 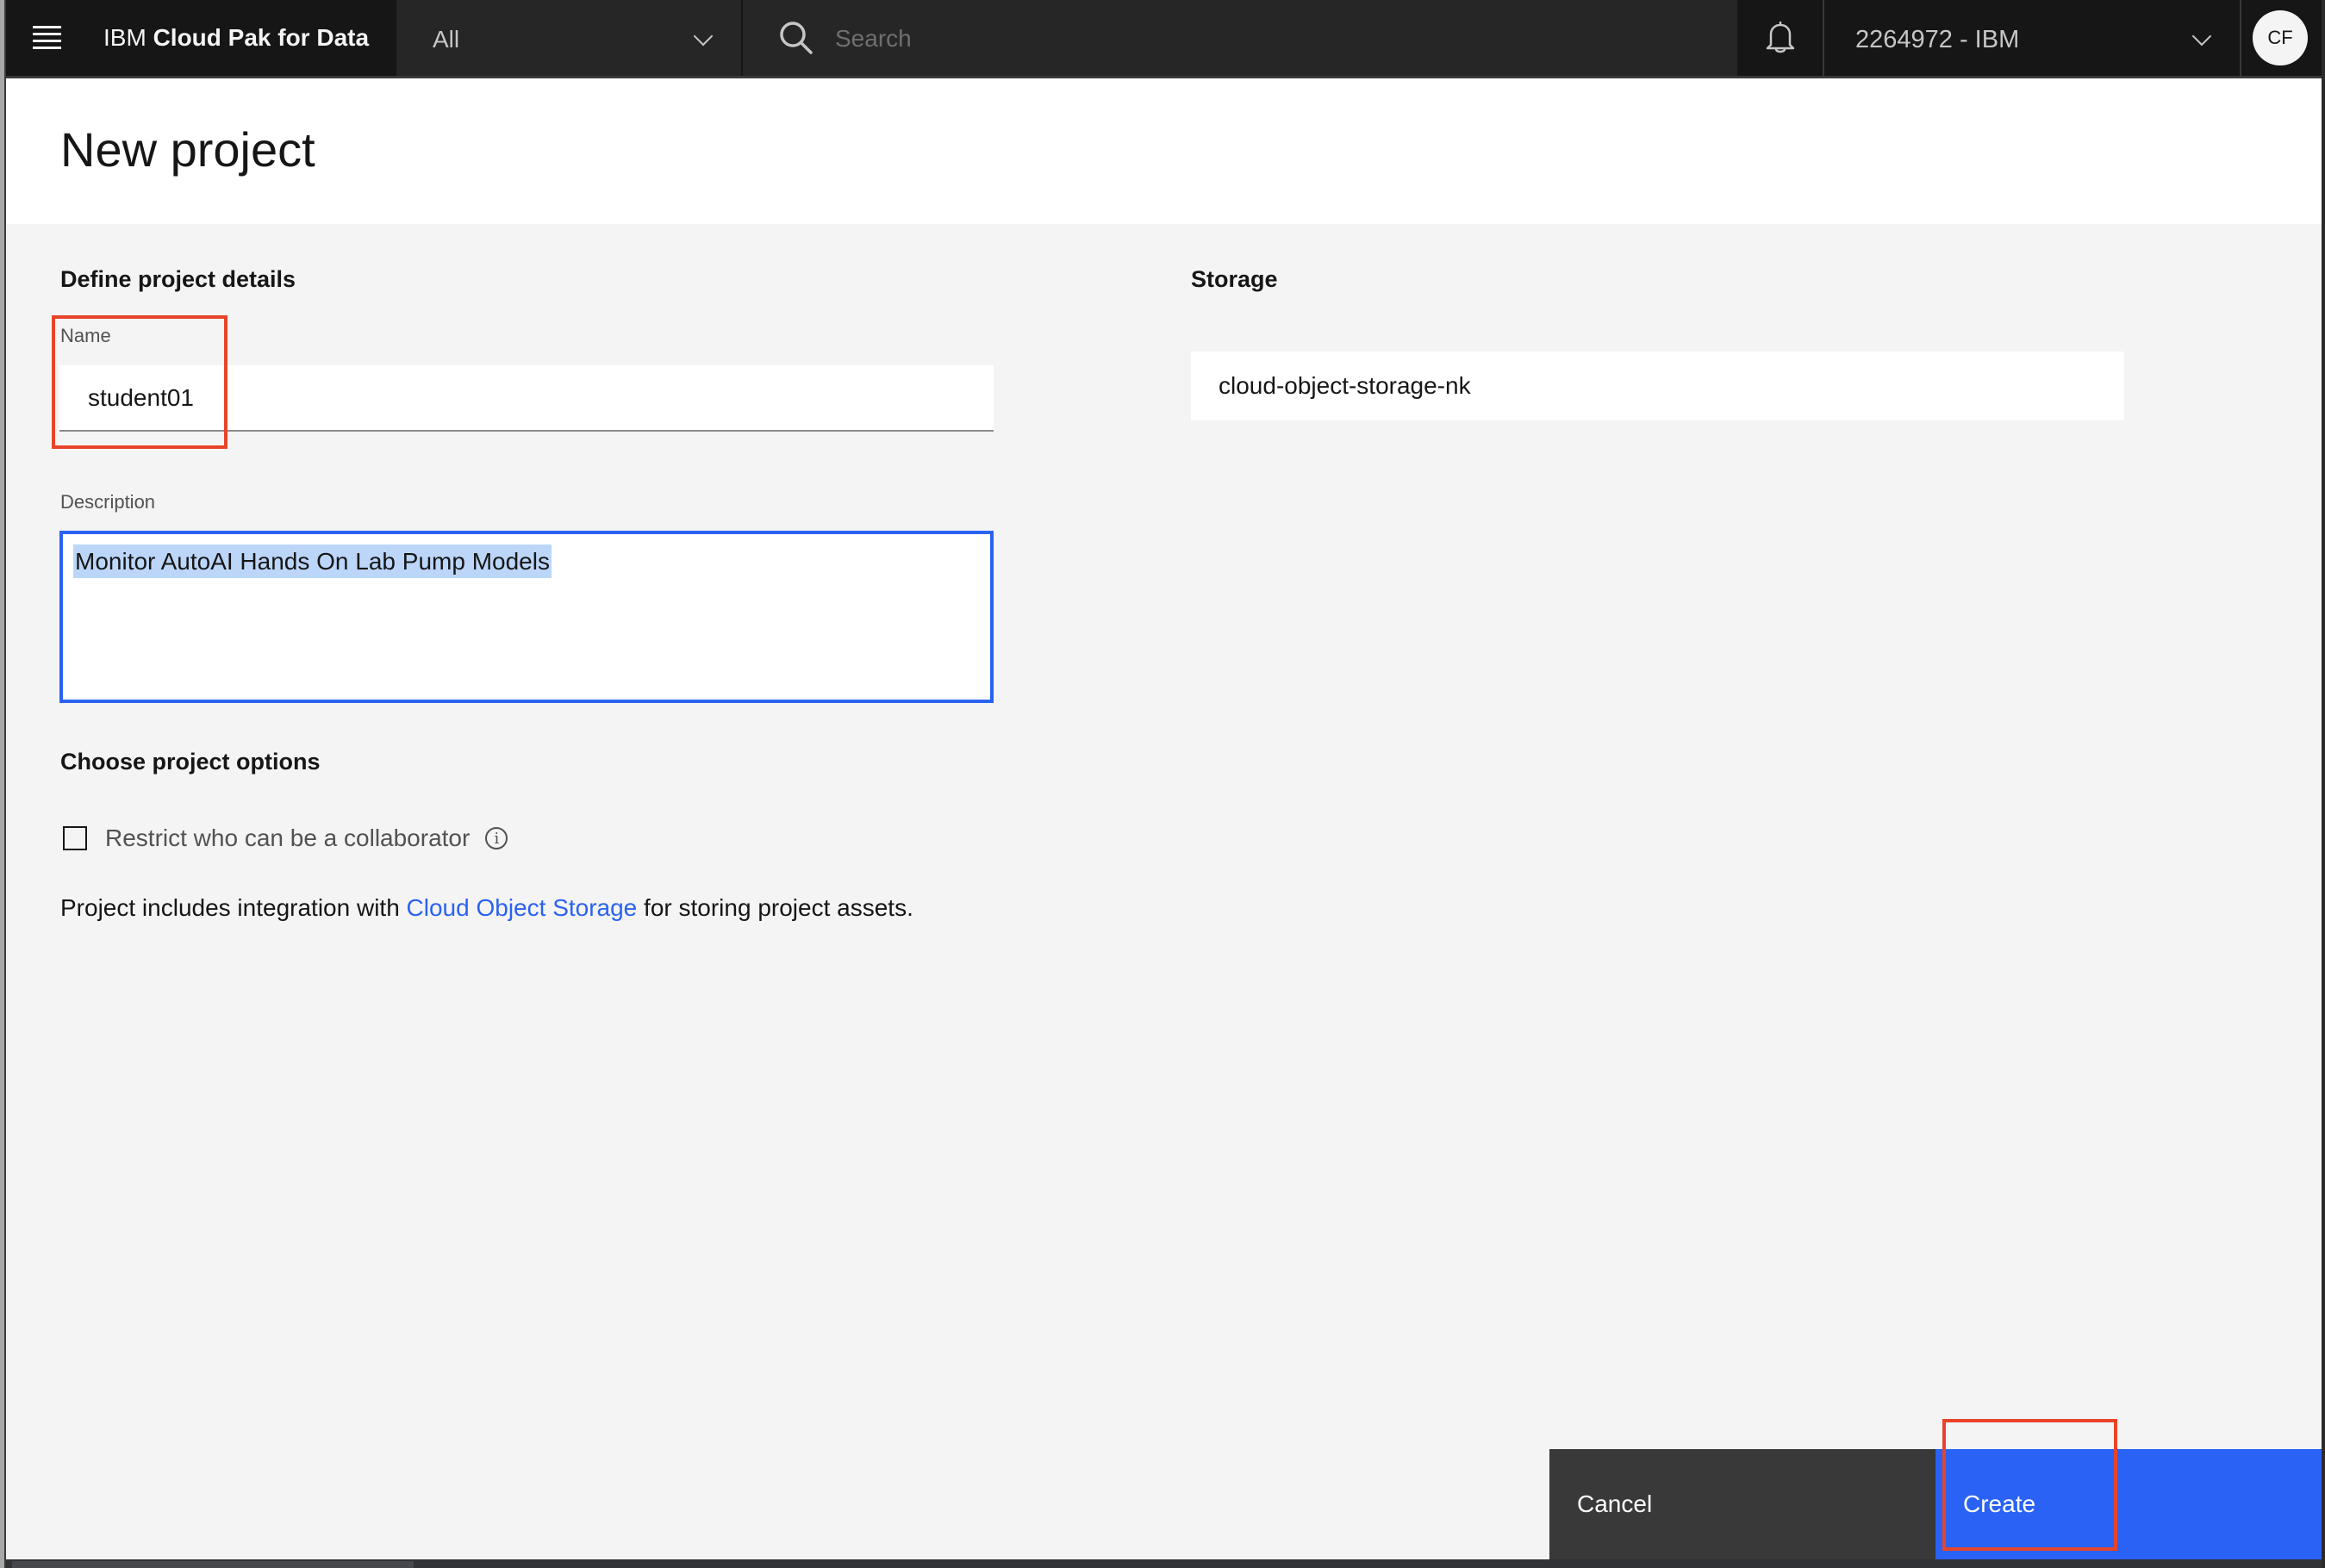 What do you see at coordinates (85, 336) in the screenshot?
I see `name-label: Name` at bounding box center [85, 336].